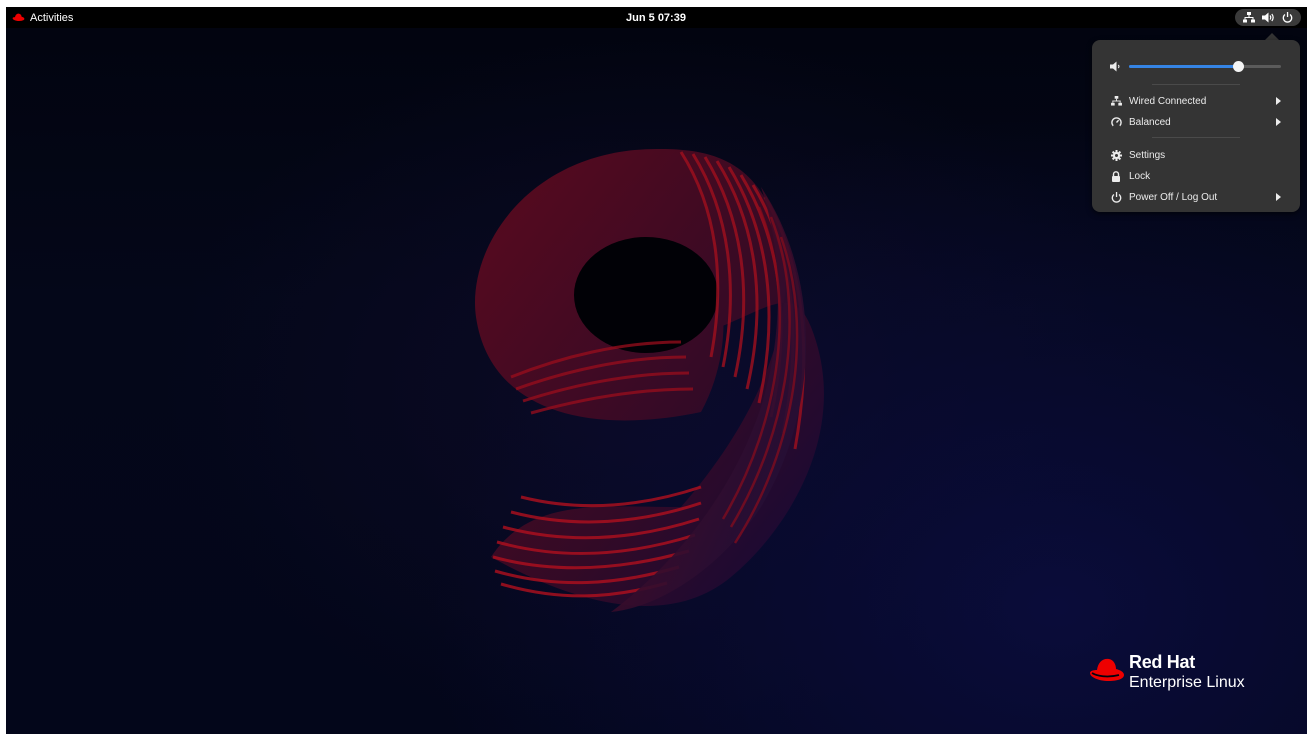 Image resolution: width=1309 pixels, height=734 pixels. Describe the element at coordinates (1116, 176) in the screenshot. I see `lock-icon` at that location.